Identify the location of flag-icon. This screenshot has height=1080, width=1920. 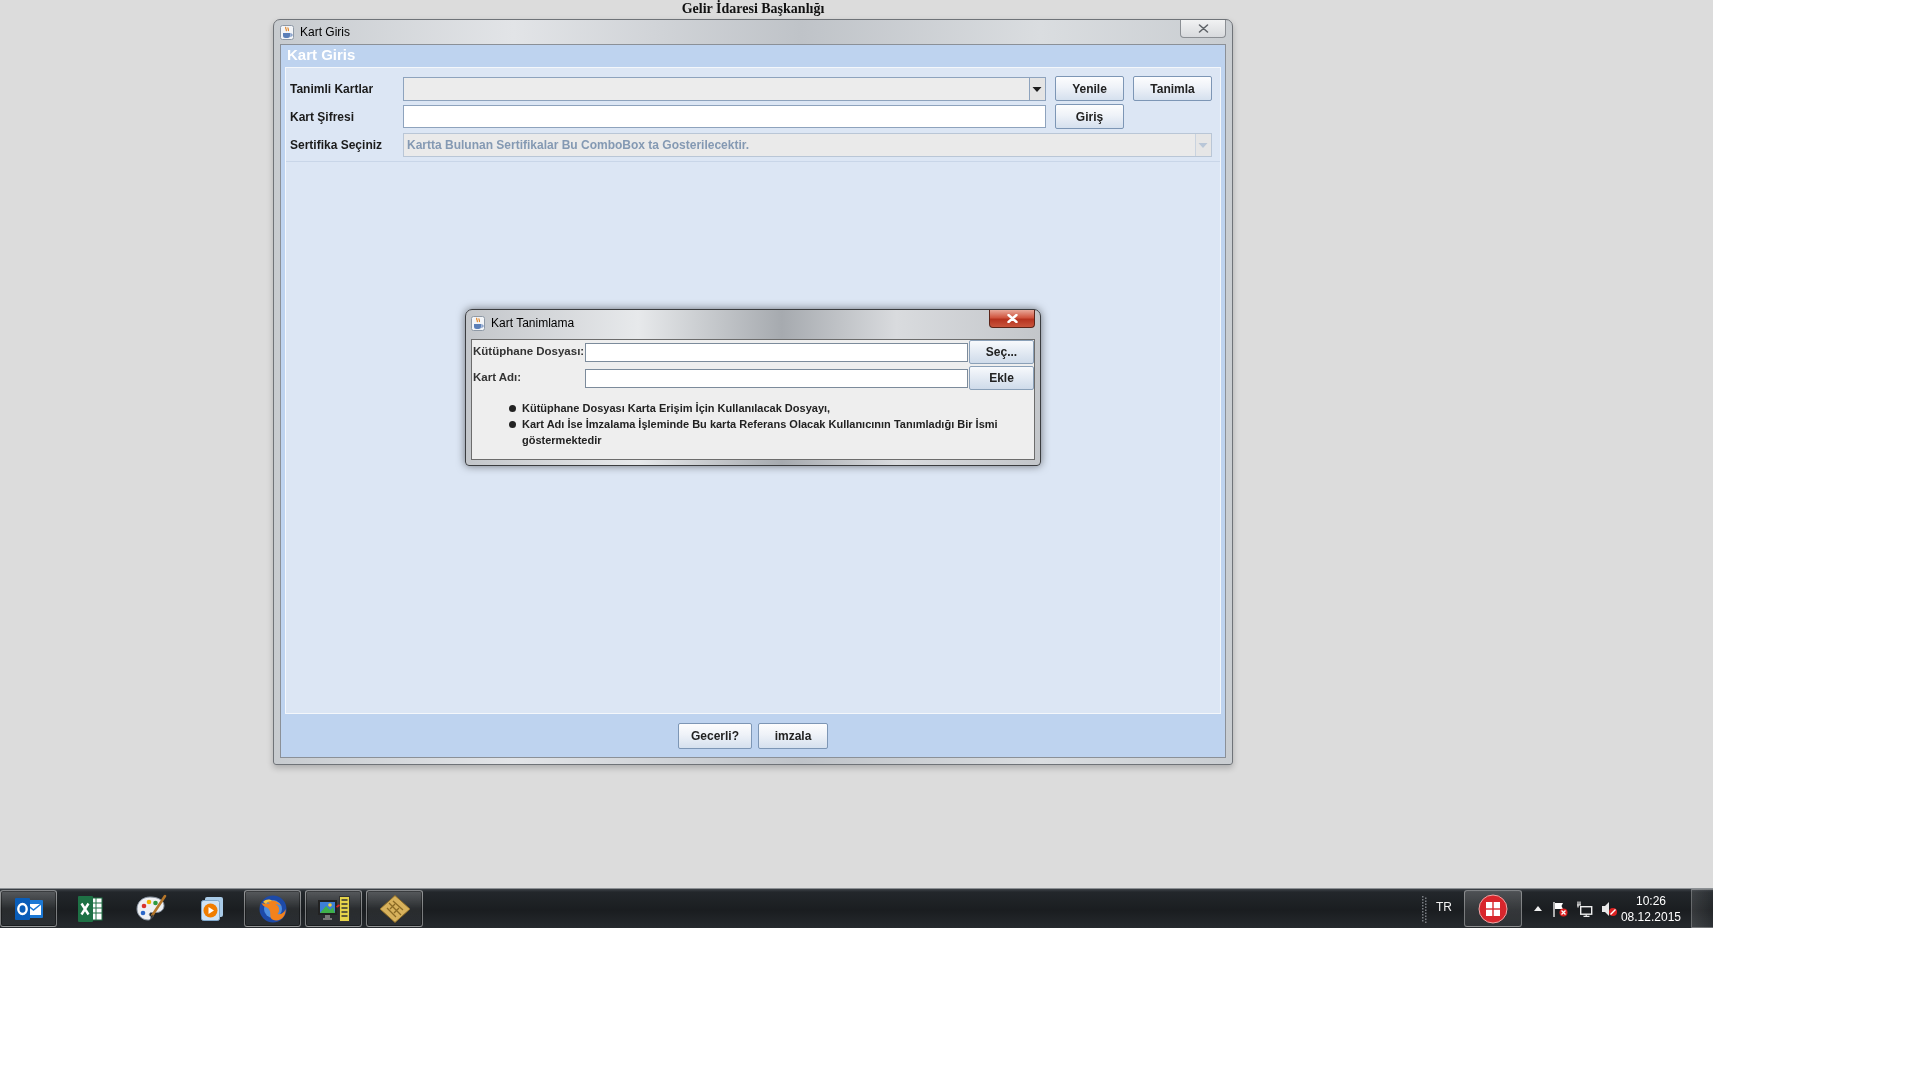
(1559, 908).